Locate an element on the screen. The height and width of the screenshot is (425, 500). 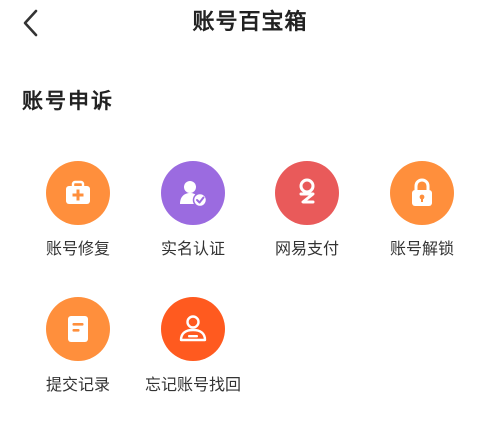
account-repair-icon-circle is located at coordinates (78, 193).